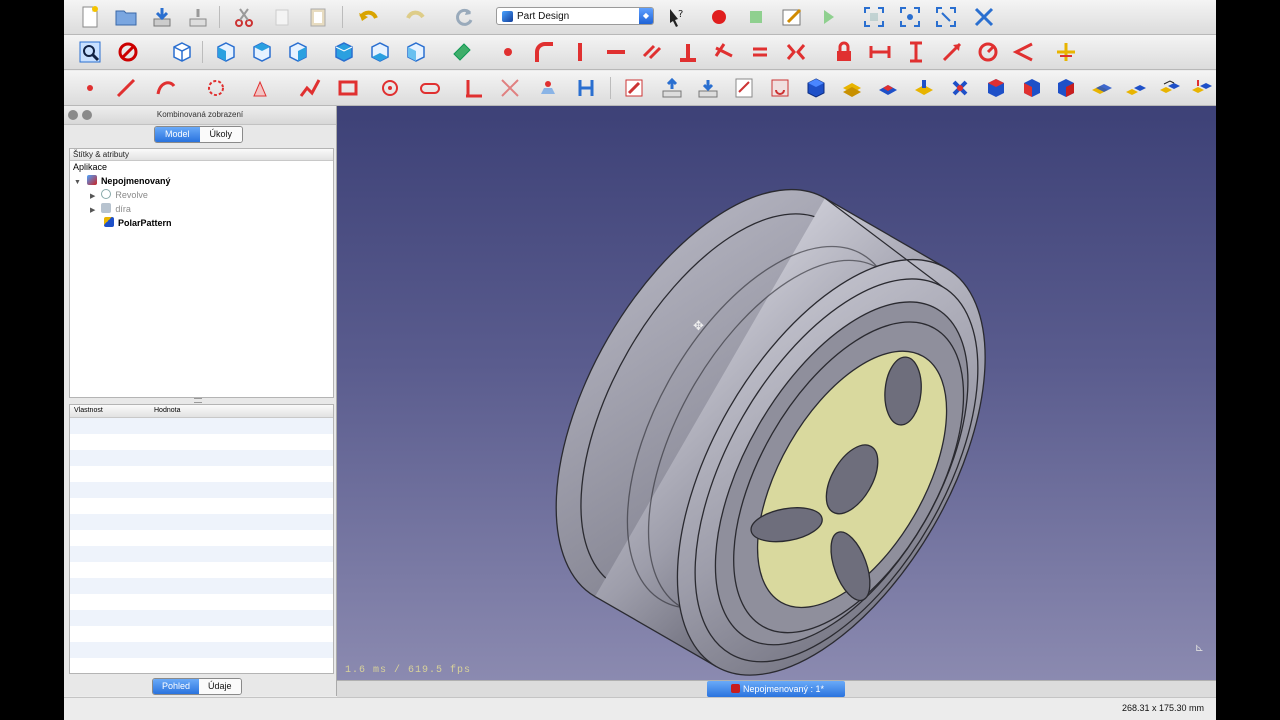 The height and width of the screenshot is (720, 1280). Describe the element at coordinates (984, 17) in the screenshot. I see `measure-clear-icon` at that location.